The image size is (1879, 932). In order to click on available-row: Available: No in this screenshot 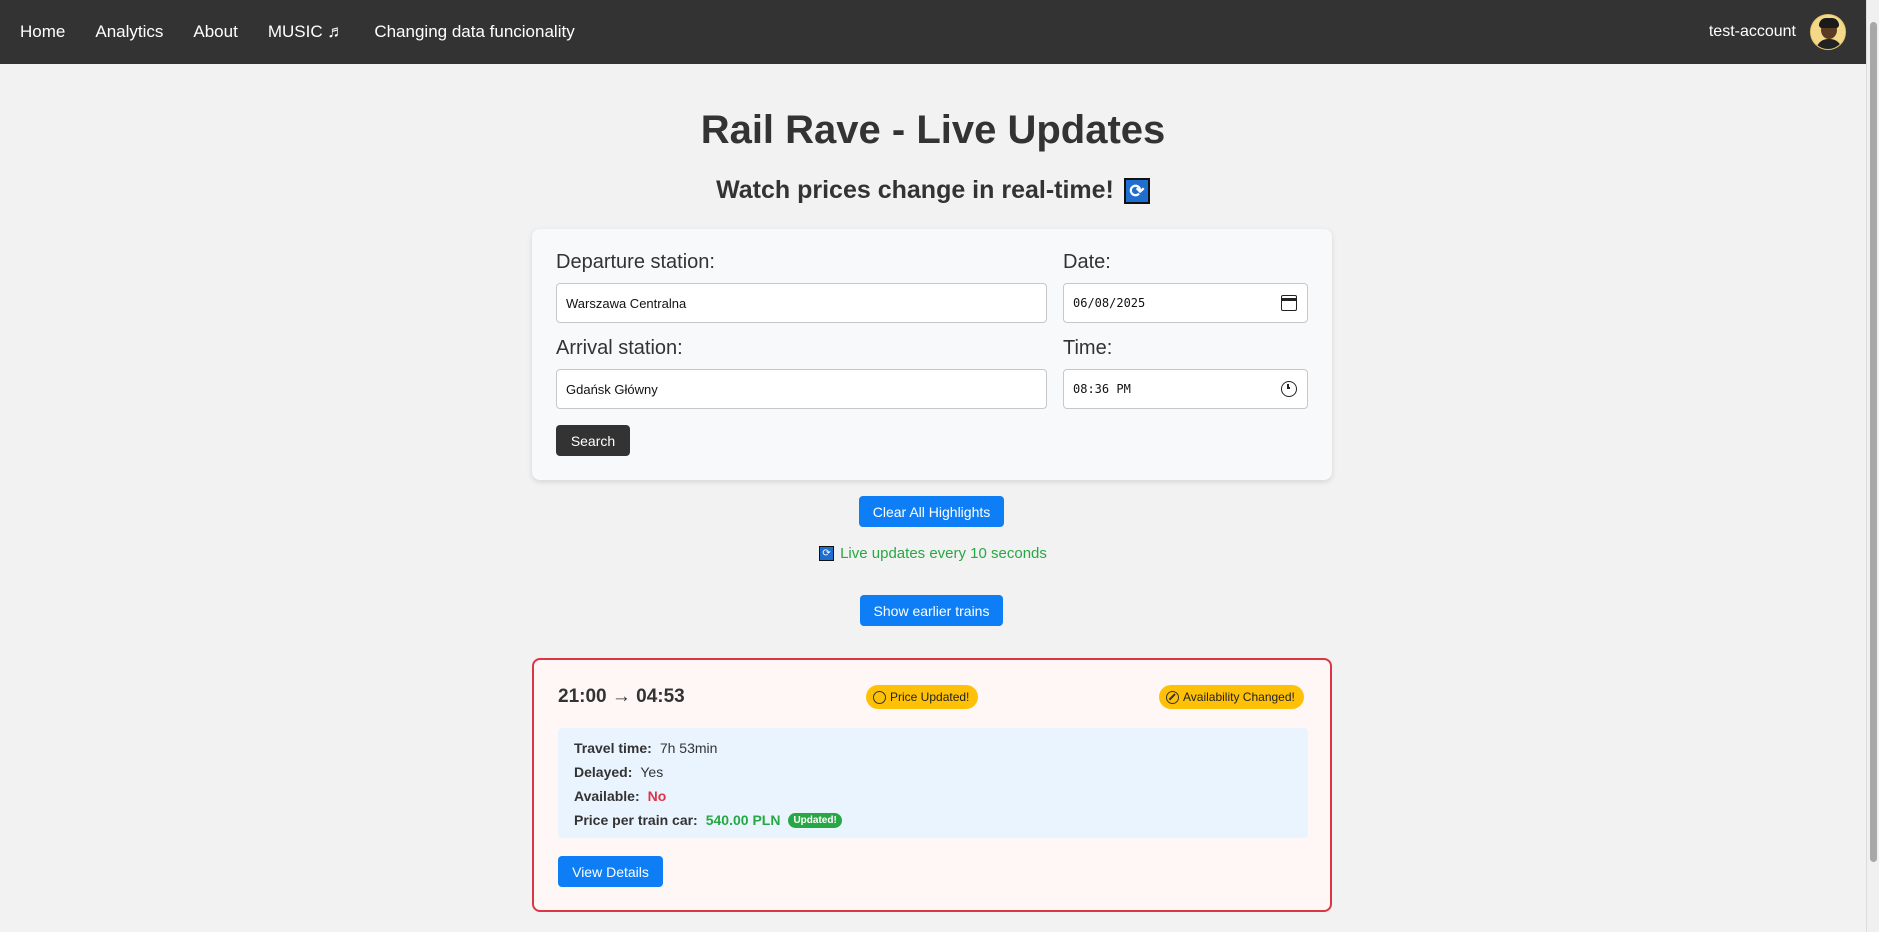, I will do `click(620, 796)`.